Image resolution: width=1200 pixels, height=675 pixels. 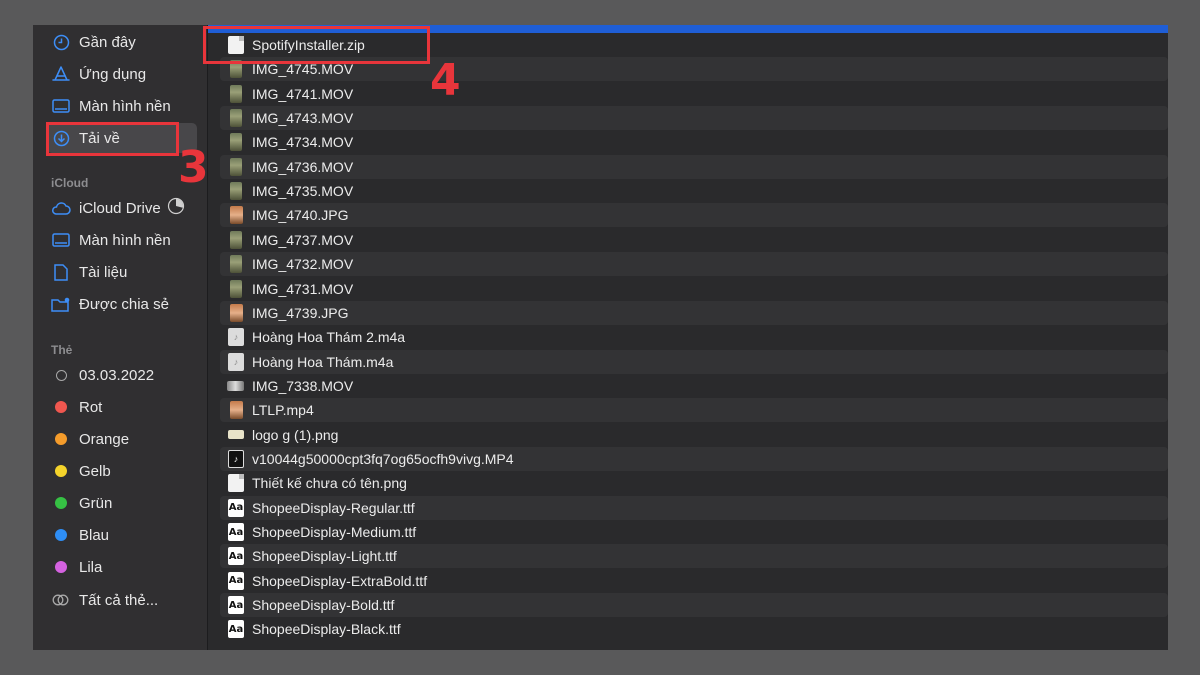 What do you see at coordinates (91, 567) in the screenshot?
I see `sidebar-item-label: Lila` at bounding box center [91, 567].